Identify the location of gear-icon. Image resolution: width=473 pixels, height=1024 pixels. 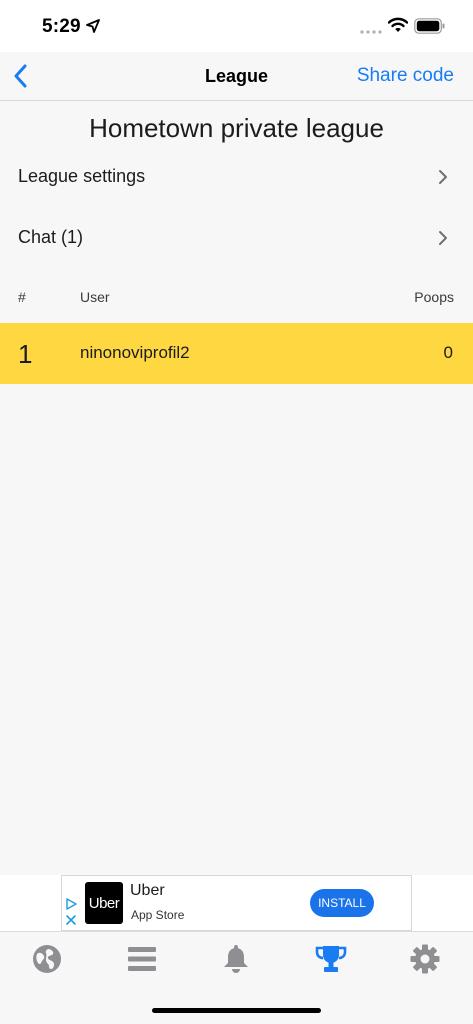
(425, 959).